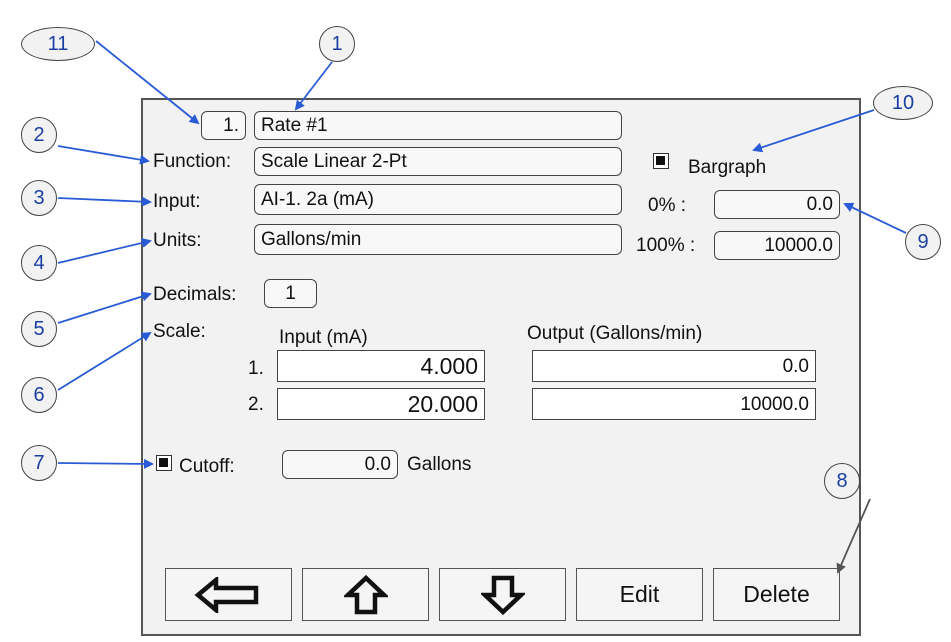  I want to click on callout-7: 7, so click(39, 463).